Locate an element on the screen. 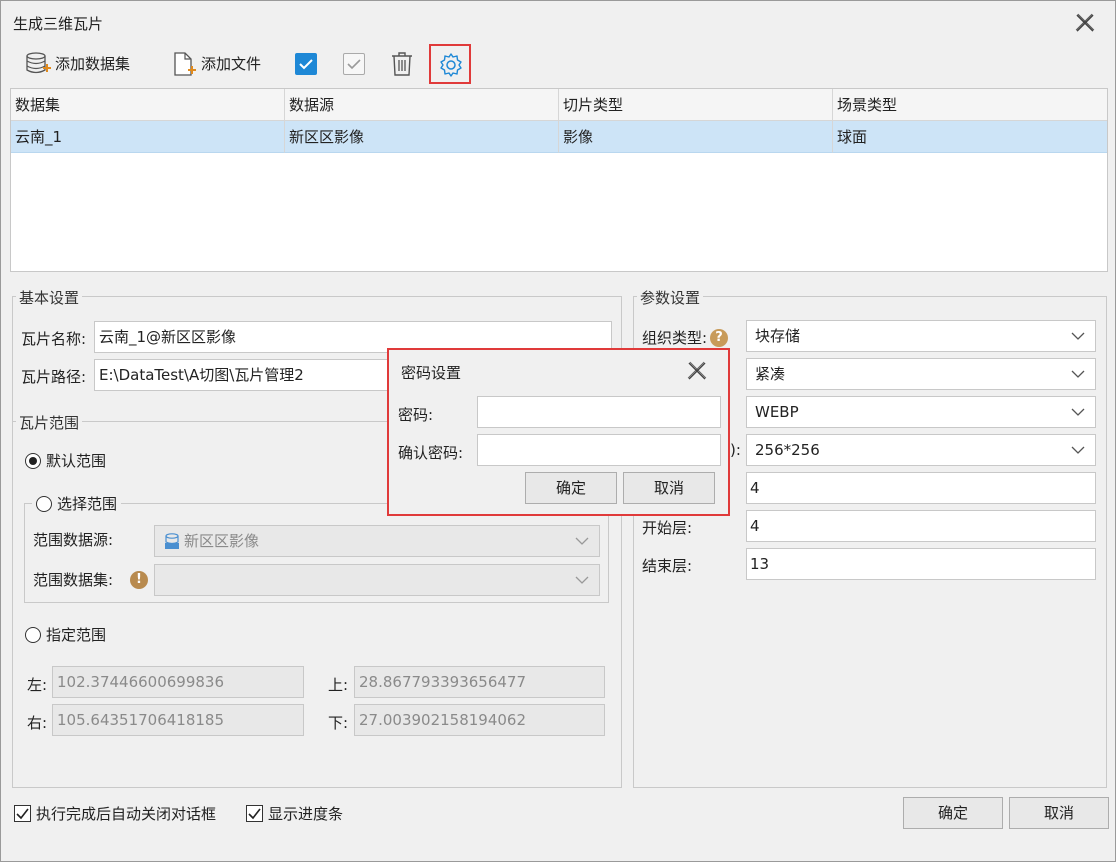 This screenshot has width=1116, height=862. image-format-select: WEBP is located at coordinates (921, 412).